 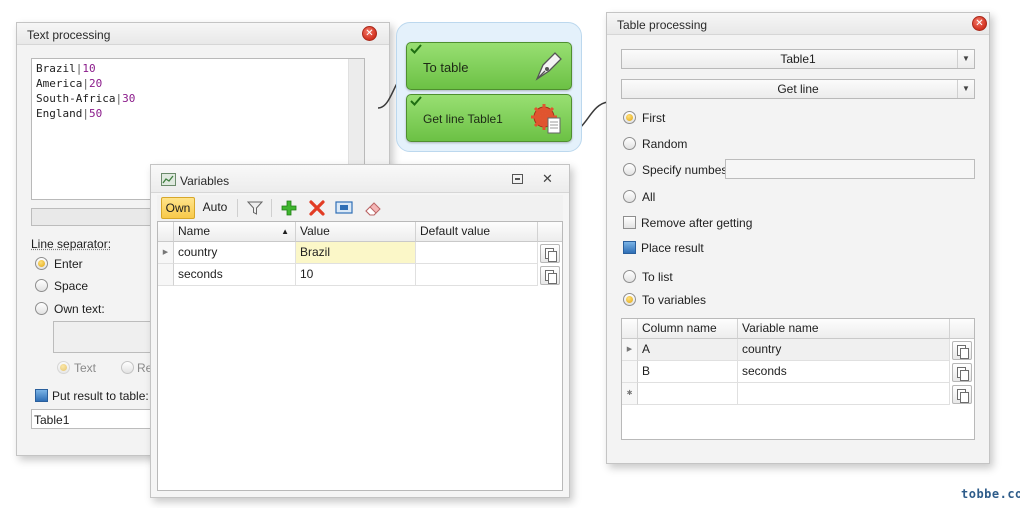 What do you see at coordinates (235, 253) in the screenshot?
I see `grid-cell-name: country` at bounding box center [235, 253].